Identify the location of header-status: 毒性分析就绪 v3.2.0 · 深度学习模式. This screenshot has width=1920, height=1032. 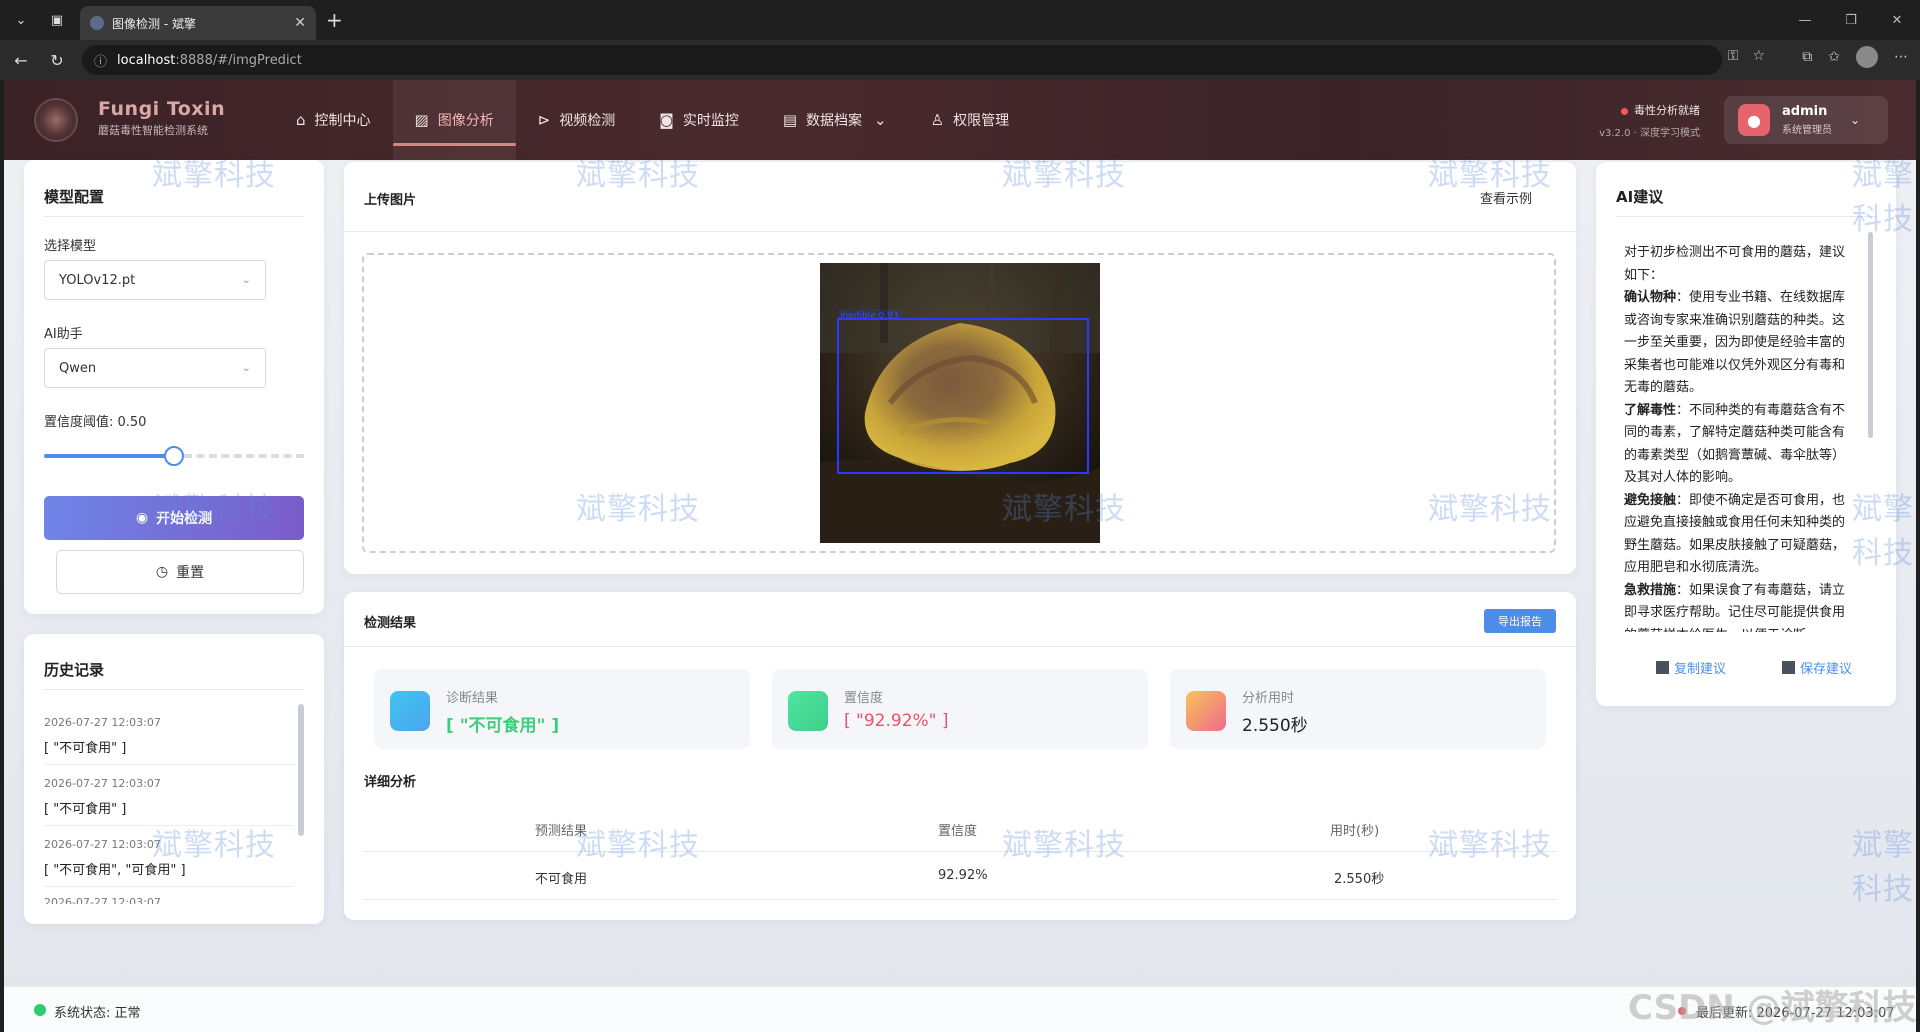
(1638, 120).